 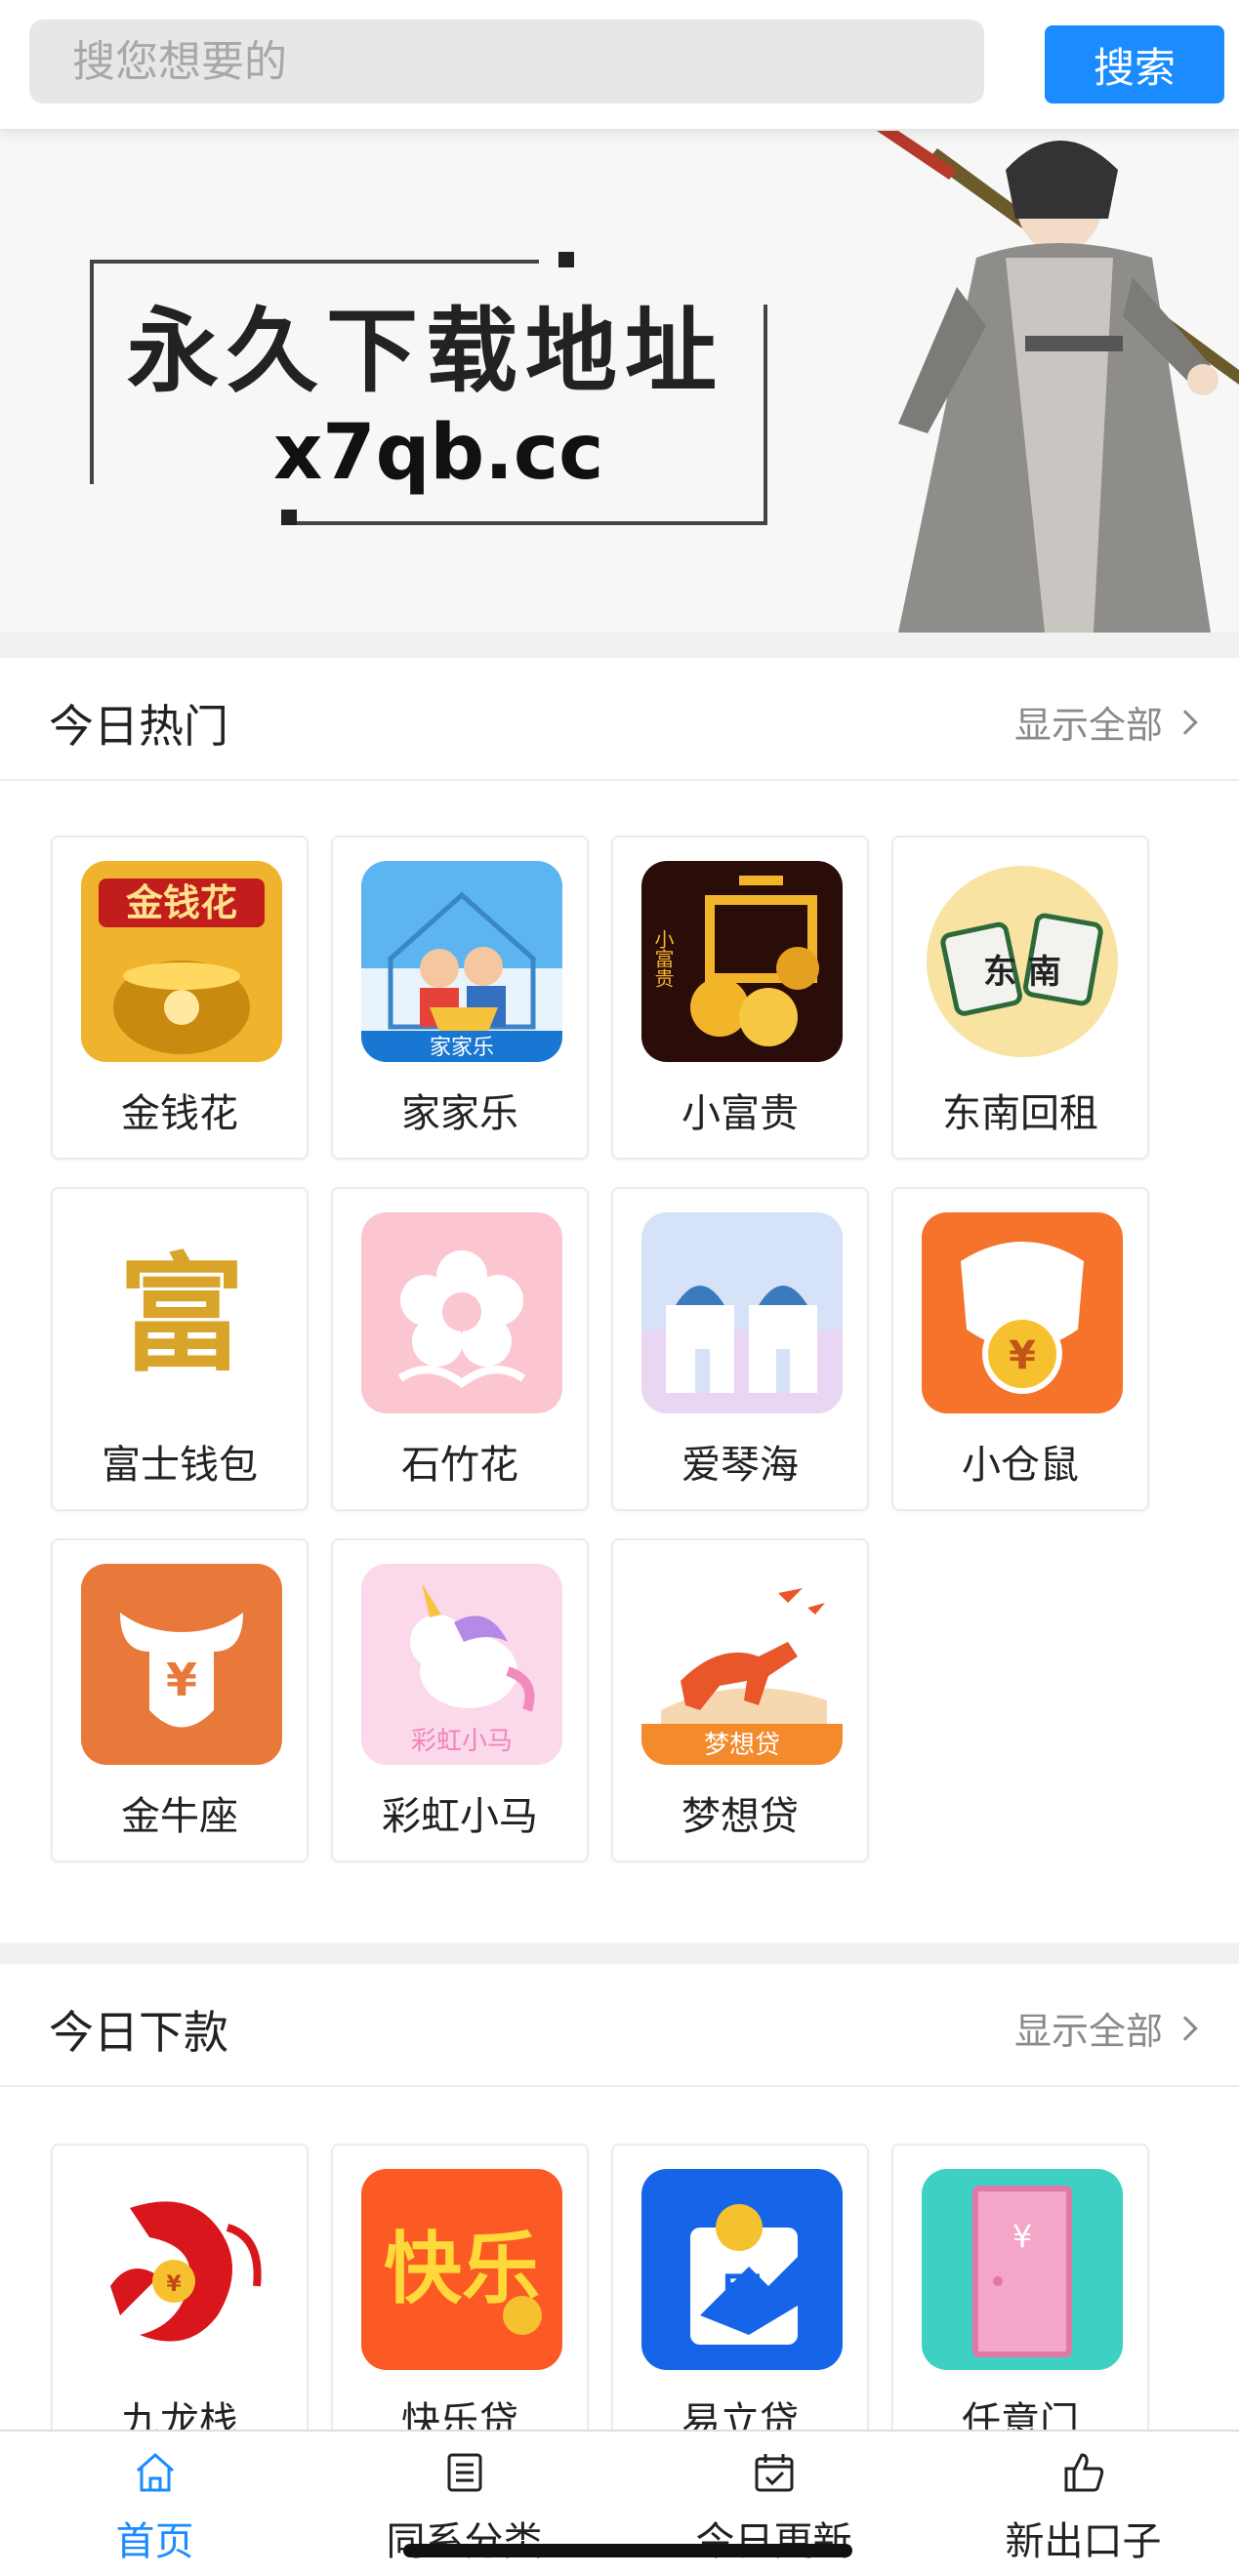 What do you see at coordinates (506, 61) in the screenshot?
I see `search-input` at bounding box center [506, 61].